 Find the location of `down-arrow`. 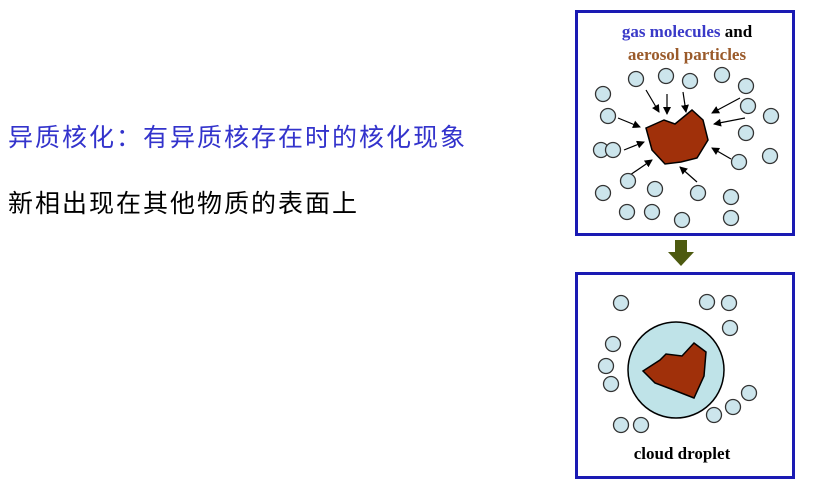

down-arrow is located at coordinates (681, 253).